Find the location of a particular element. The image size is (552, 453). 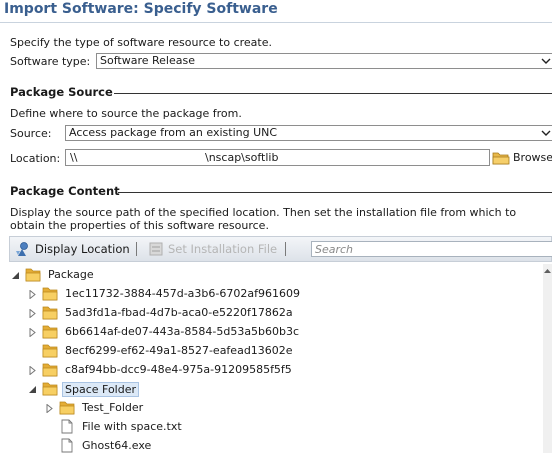

location-input: \\ \nscap\softlib is located at coordinates (277, 157).